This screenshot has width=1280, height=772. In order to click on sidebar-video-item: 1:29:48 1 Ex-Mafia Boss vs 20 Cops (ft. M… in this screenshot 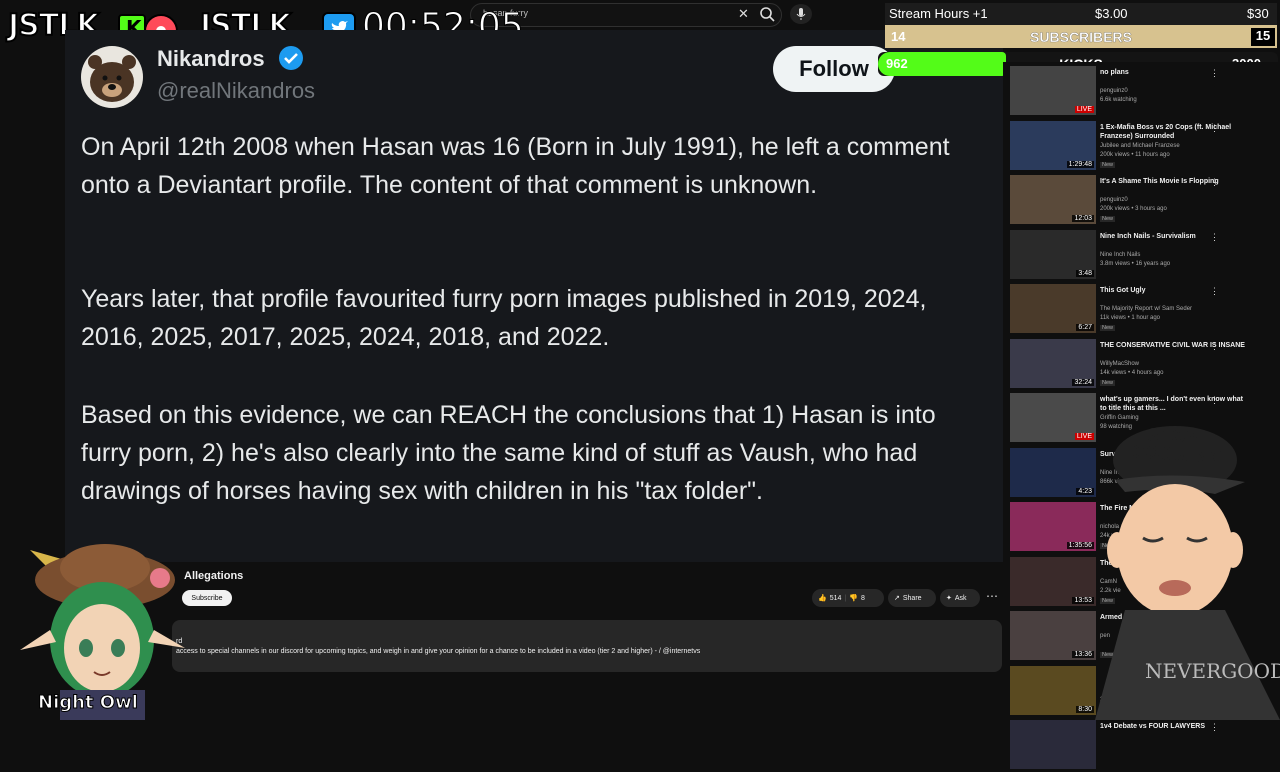, I will do `click(1140, 146)`.